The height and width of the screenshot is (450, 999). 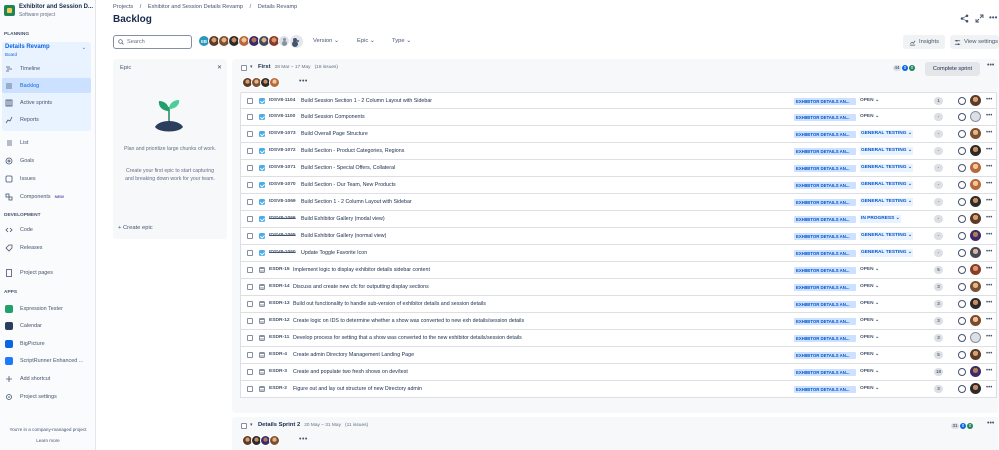 I want to click on issue-key: IDSV8-1071, so click(x=282, y=167).